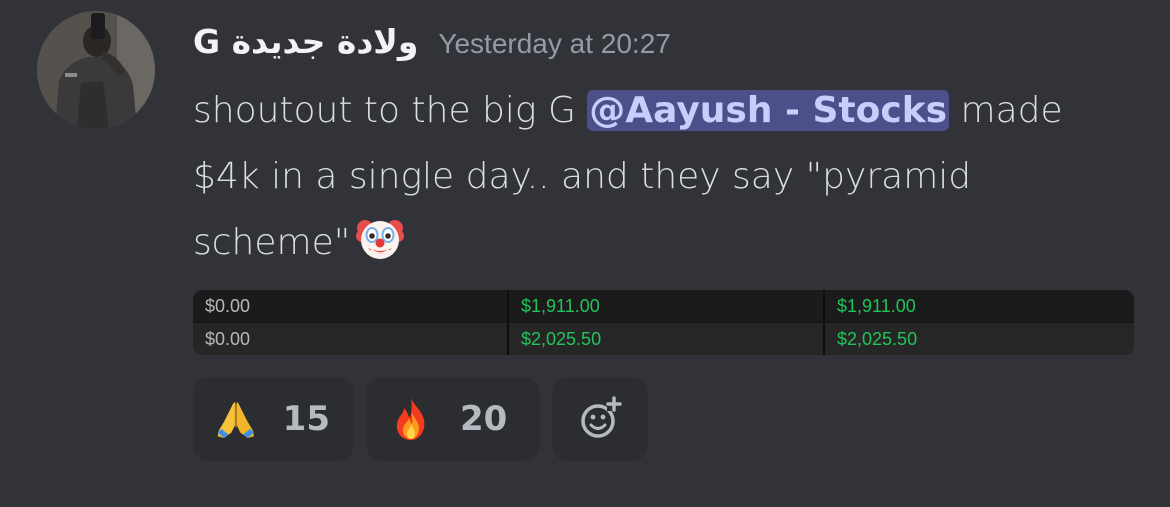  Describe the element at coordinates (235, 420) in the screenshot. I see `folded-hands-icon` at that location.